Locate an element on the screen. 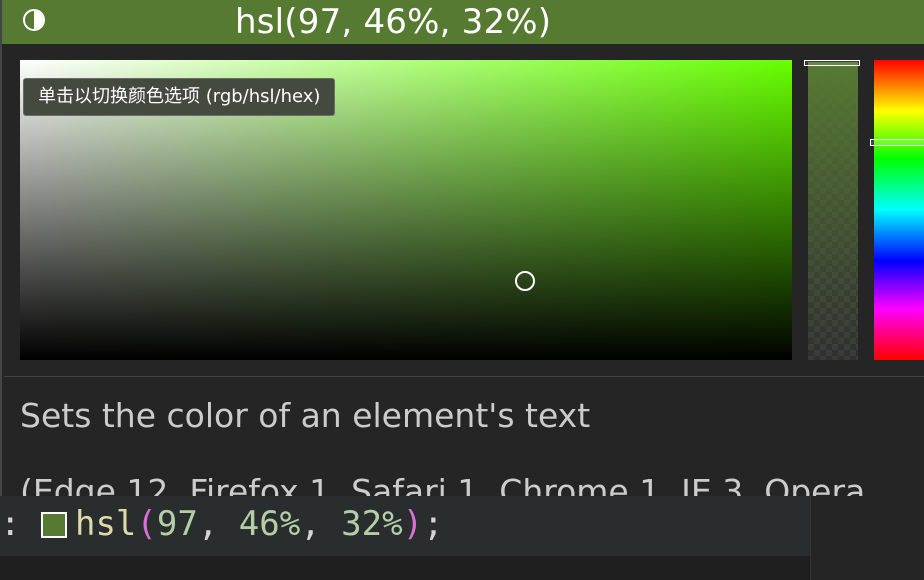 The height and width of the screenshot is (580, 924). code-line: : hsl(97, 46%, 32%); is located at coordinates (222, 524).